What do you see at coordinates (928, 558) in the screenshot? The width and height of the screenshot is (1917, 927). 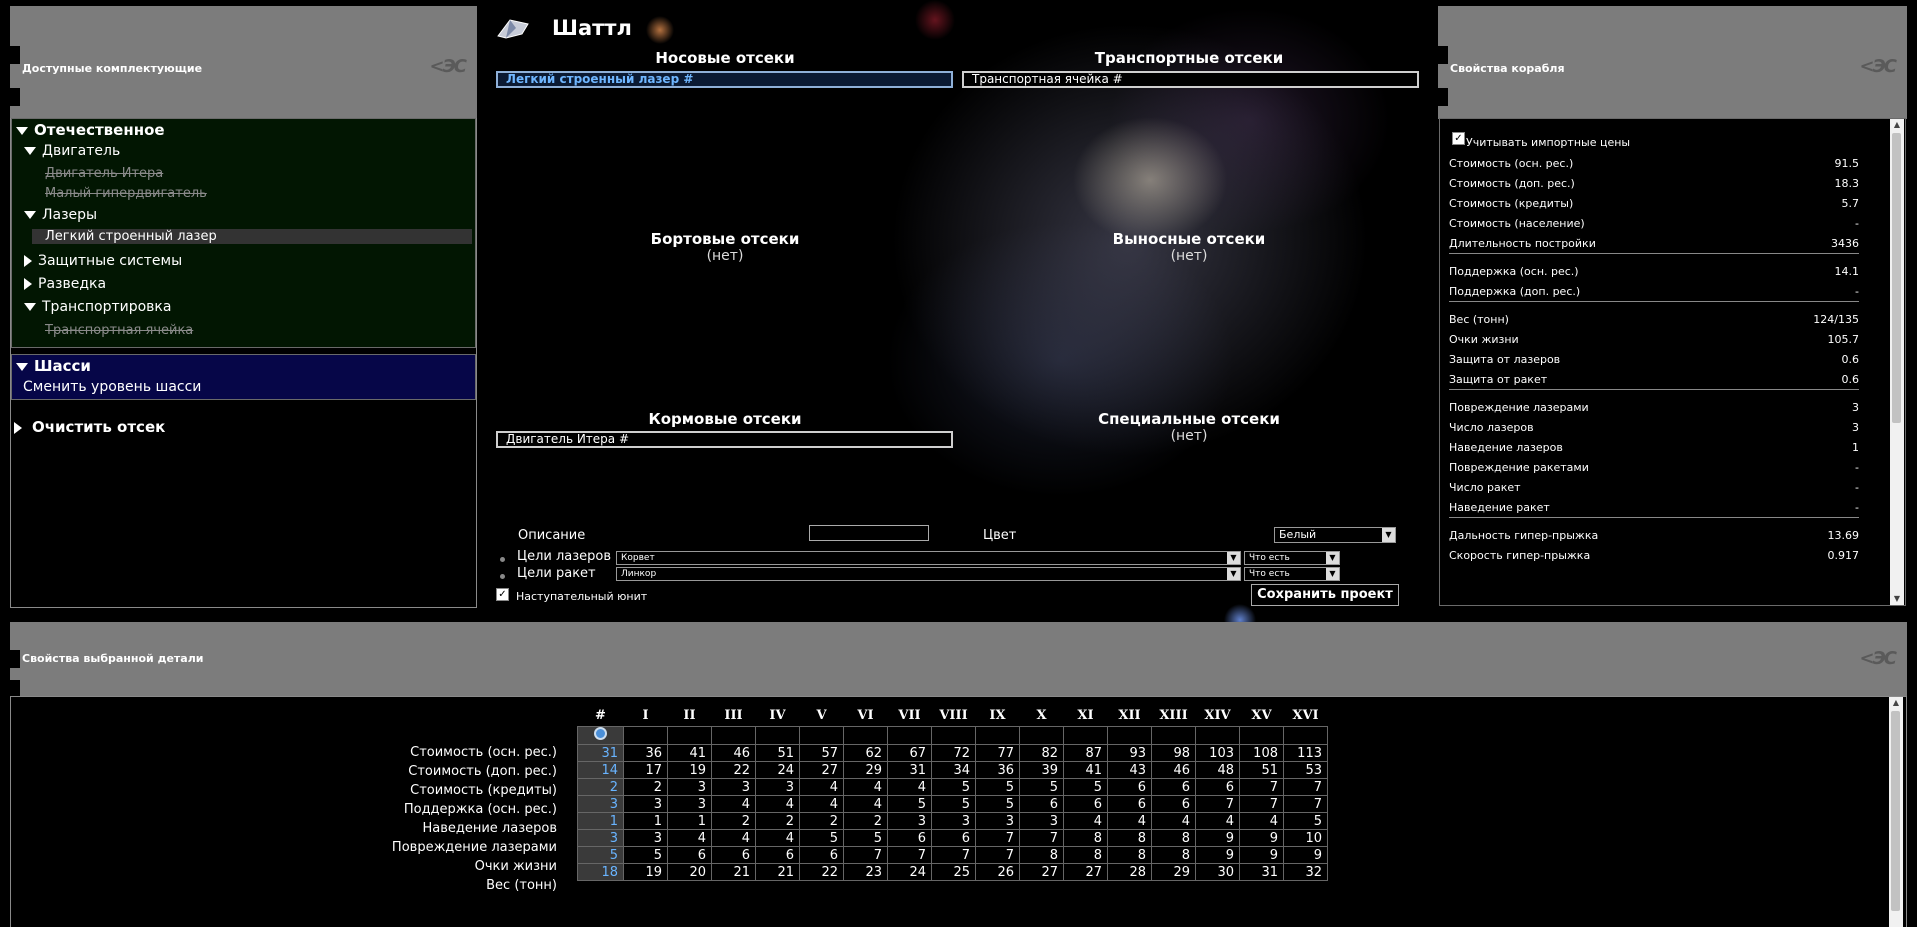 I see `laser-targets-select: Корвет ▼` at bounding box center [928, 558].